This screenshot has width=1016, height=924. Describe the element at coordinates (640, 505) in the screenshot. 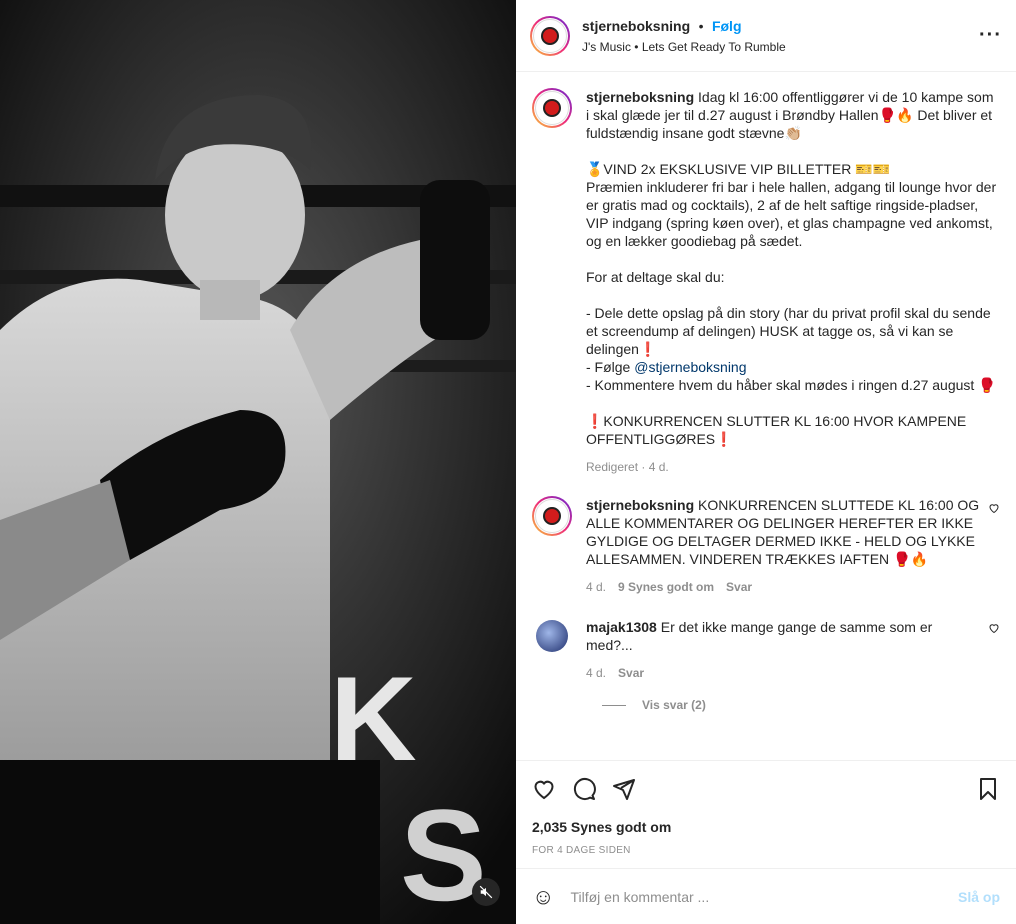

I see `comment-username: stjerneboksning` at that location.